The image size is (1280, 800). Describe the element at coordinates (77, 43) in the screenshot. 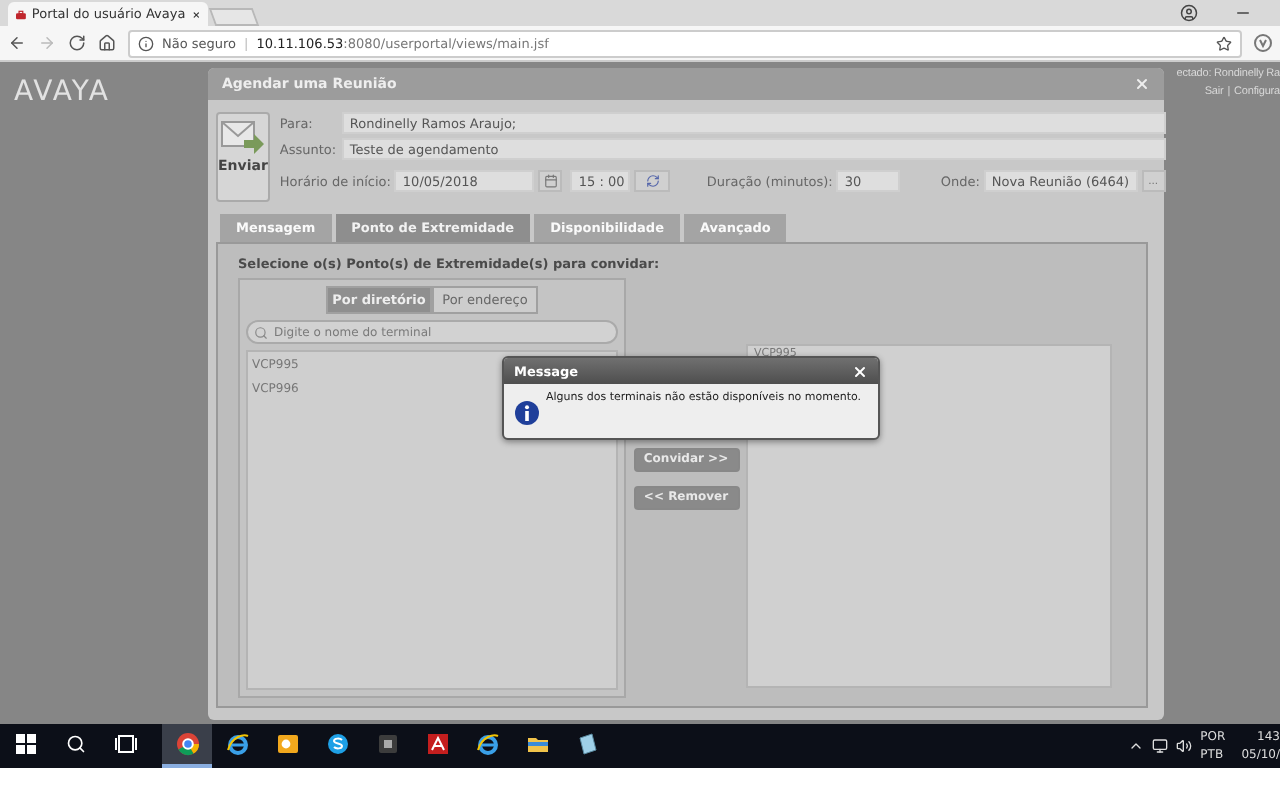

I see `reload-icon` at that location.